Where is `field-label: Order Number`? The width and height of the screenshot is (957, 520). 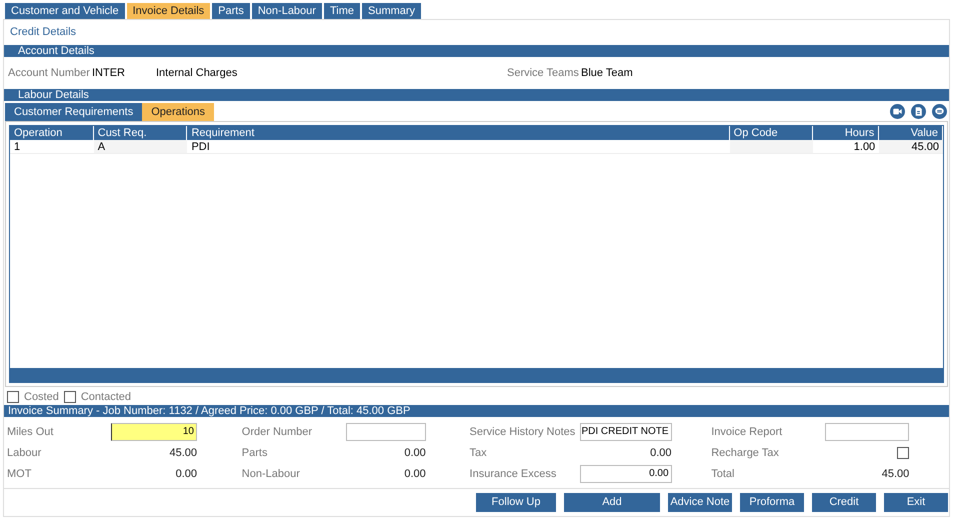 field-label: Order Number is located at coordinates (278, 432).